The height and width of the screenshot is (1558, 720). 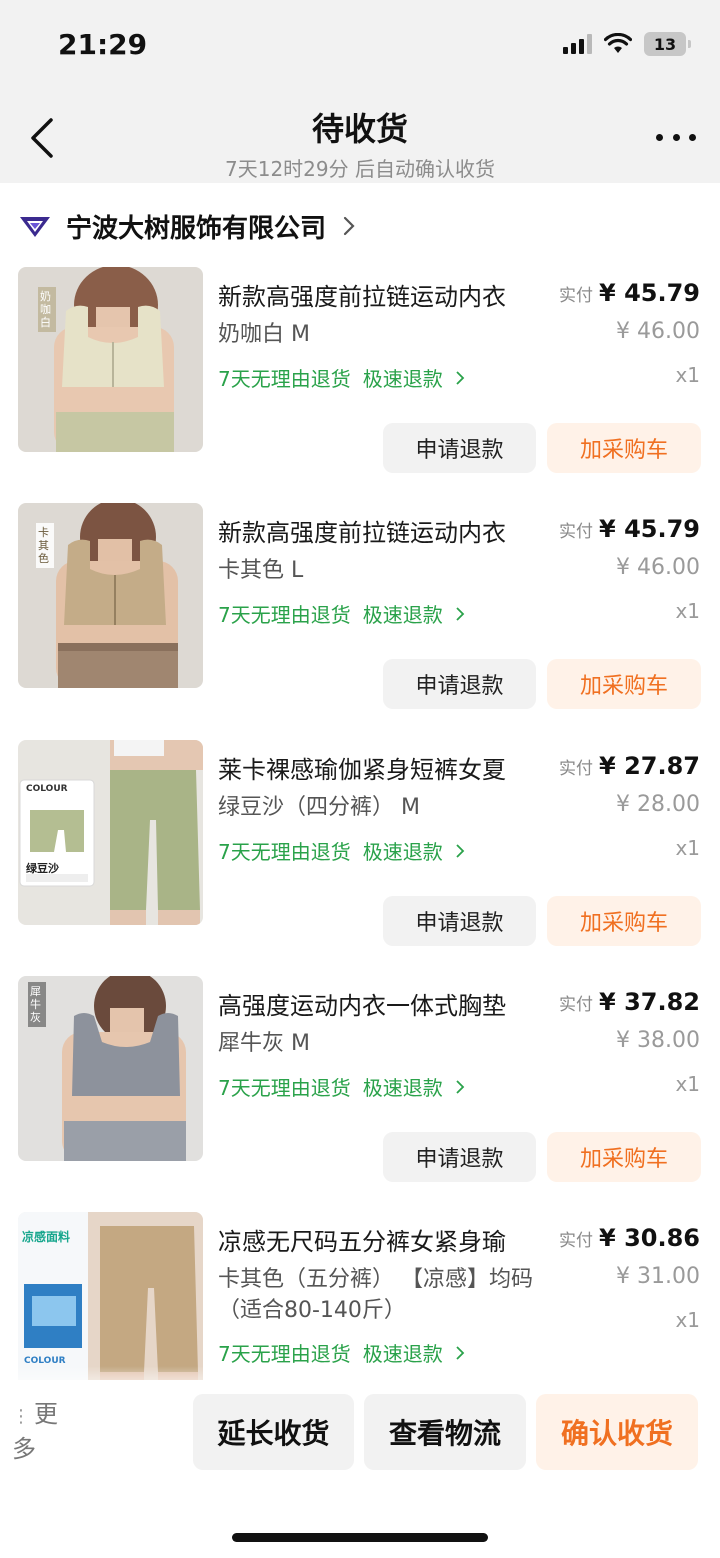 I want to click on product-image: 卡其色, so click(x=110, y=595).